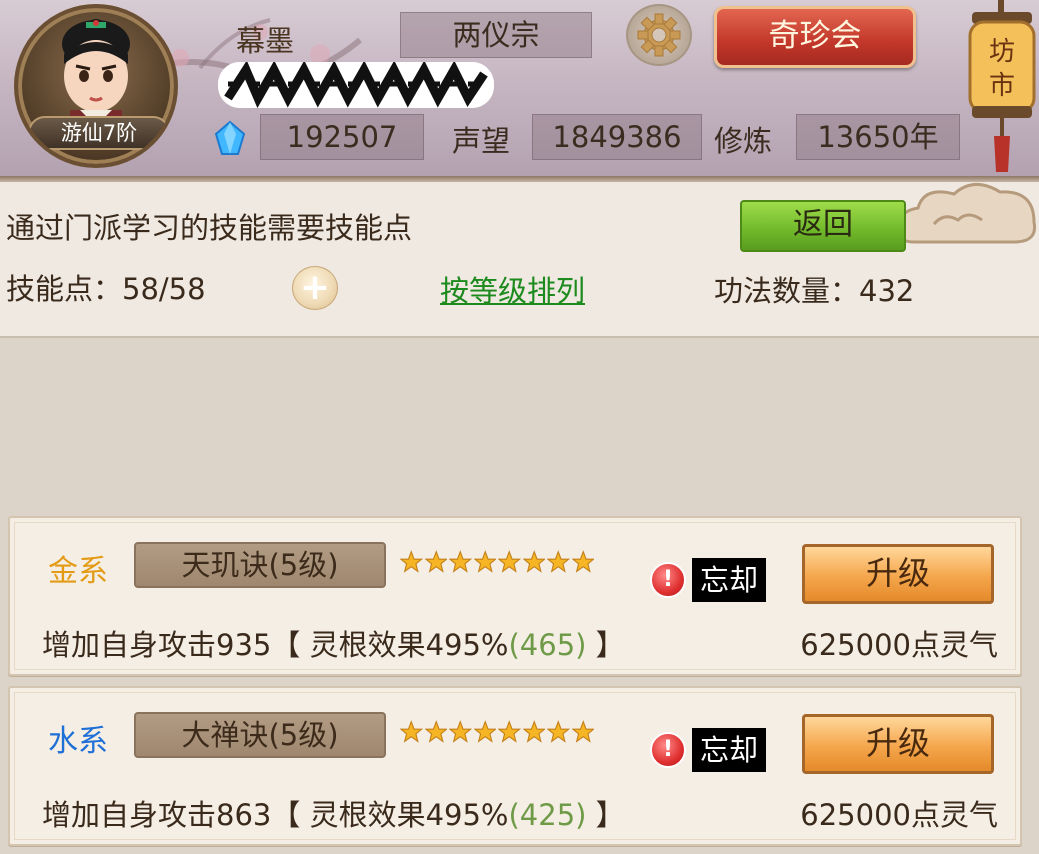  I want to click on player-name: 幕墨, so click(265, 41).